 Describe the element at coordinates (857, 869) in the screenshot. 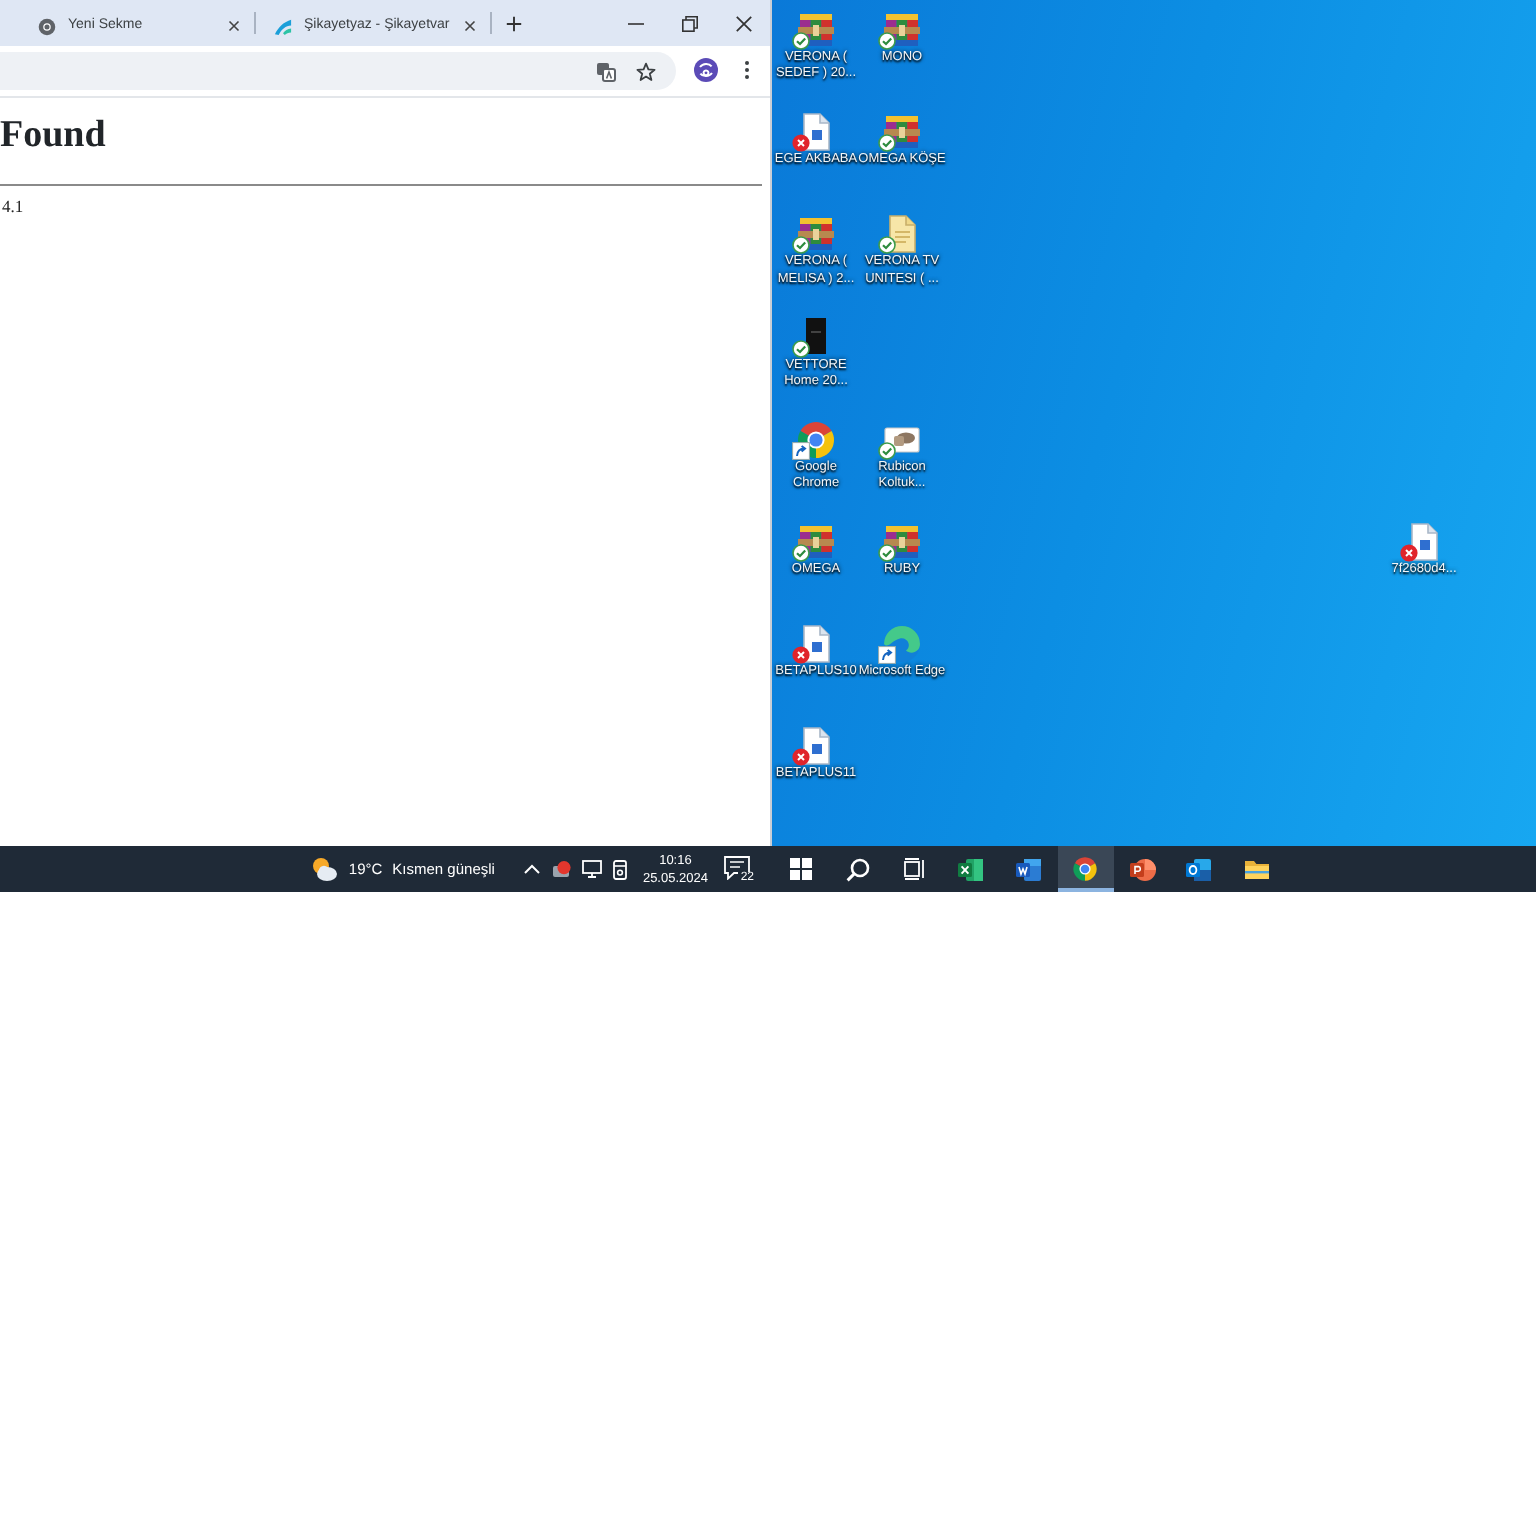

I see `search-icon` at that location.